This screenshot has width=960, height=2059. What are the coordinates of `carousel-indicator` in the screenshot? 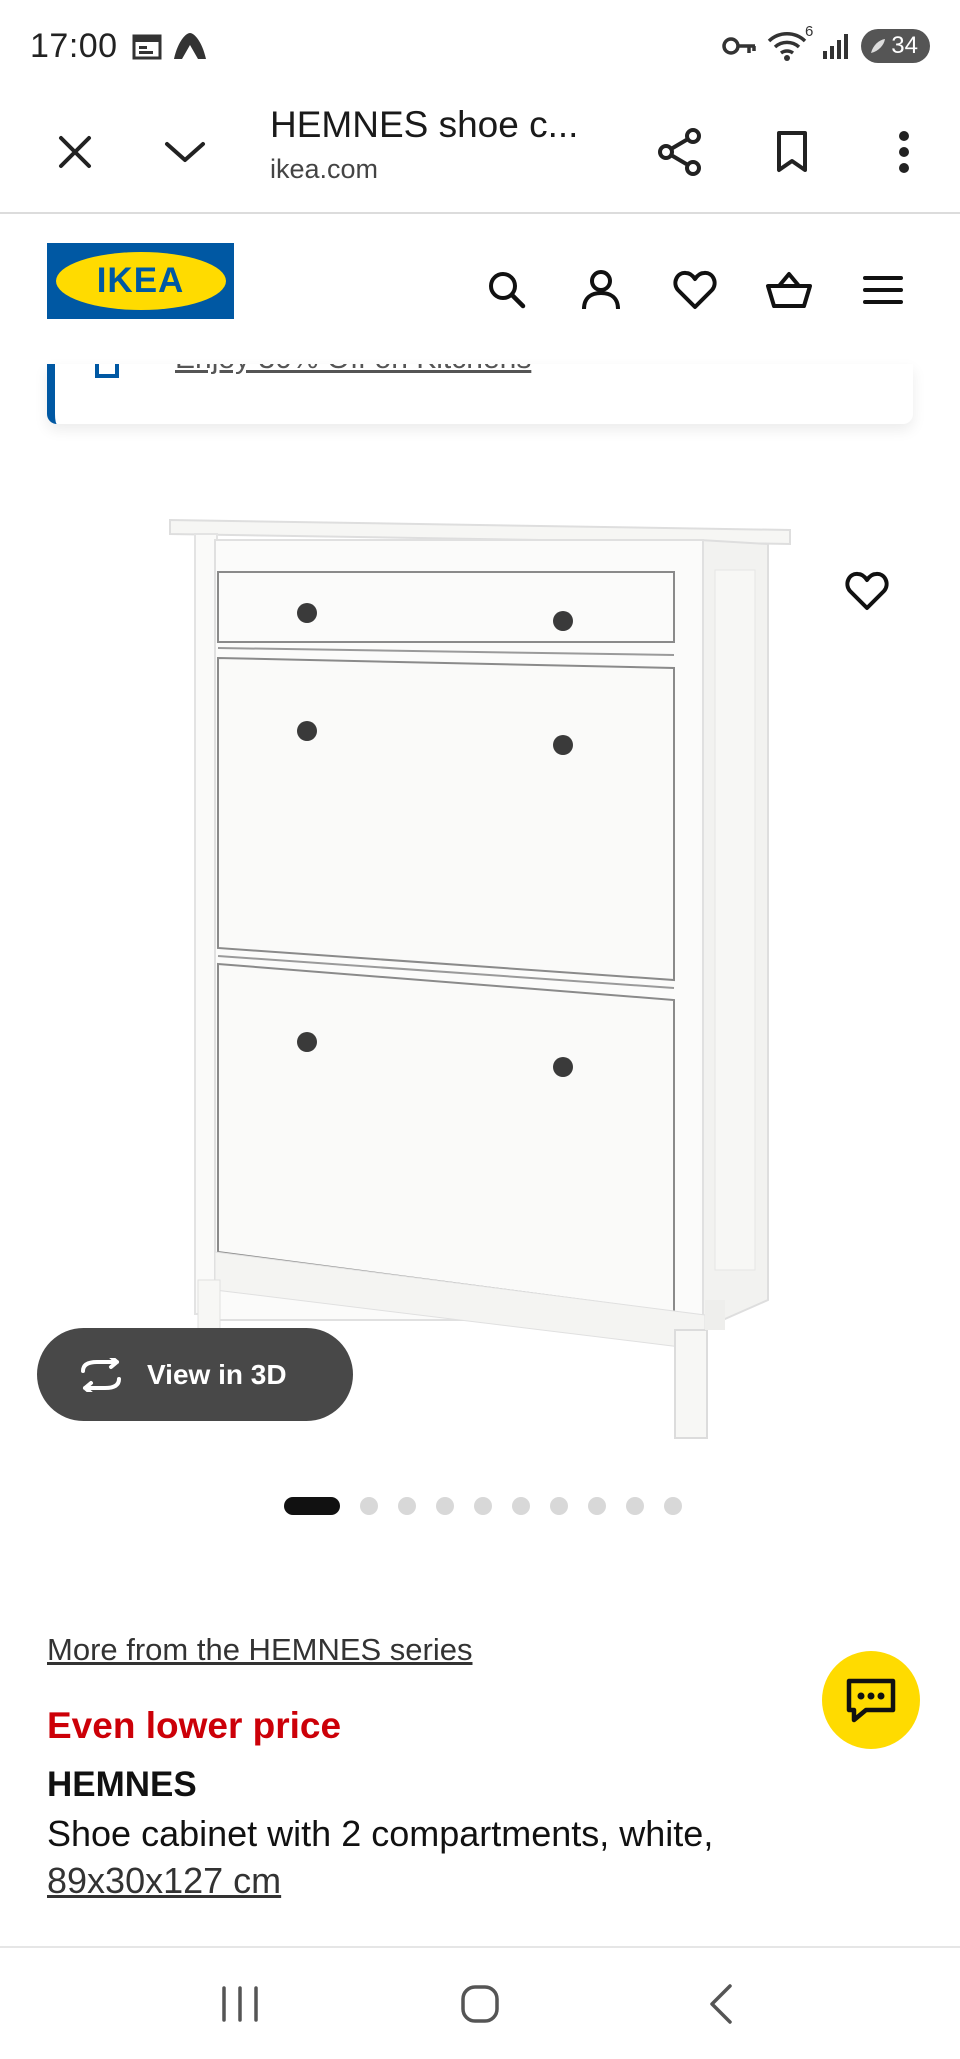 It's located at (483, 1506).